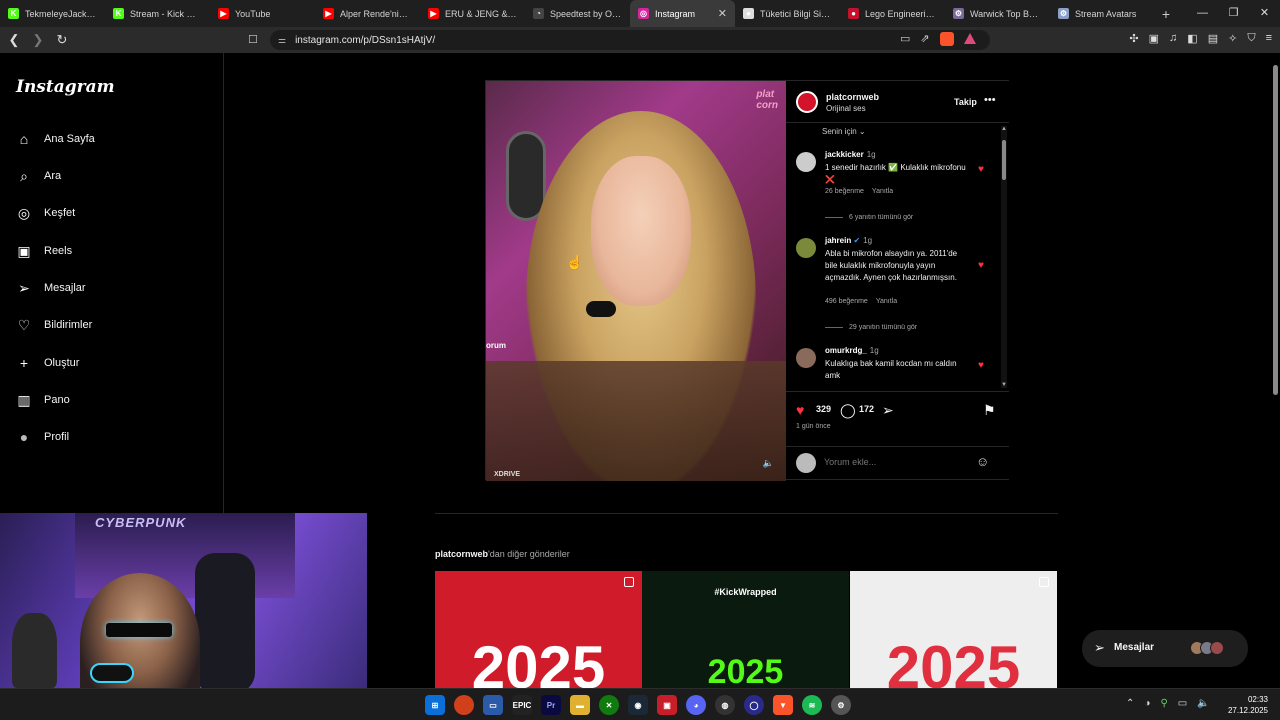 The height and width of the screenshot is (720, 1280). What do you see at coordinates (493, 705) in the screenshot?
I see `app-icon: ▭` at bounding box center [493, 705].